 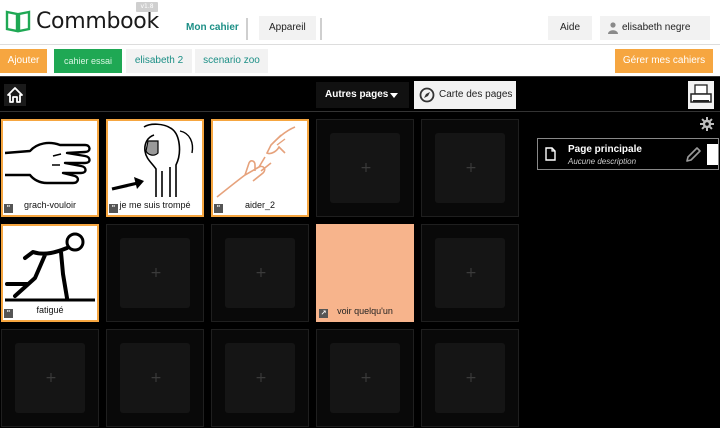 I want to click on tab-appareil: Appareil, so click(x=287, y=28).